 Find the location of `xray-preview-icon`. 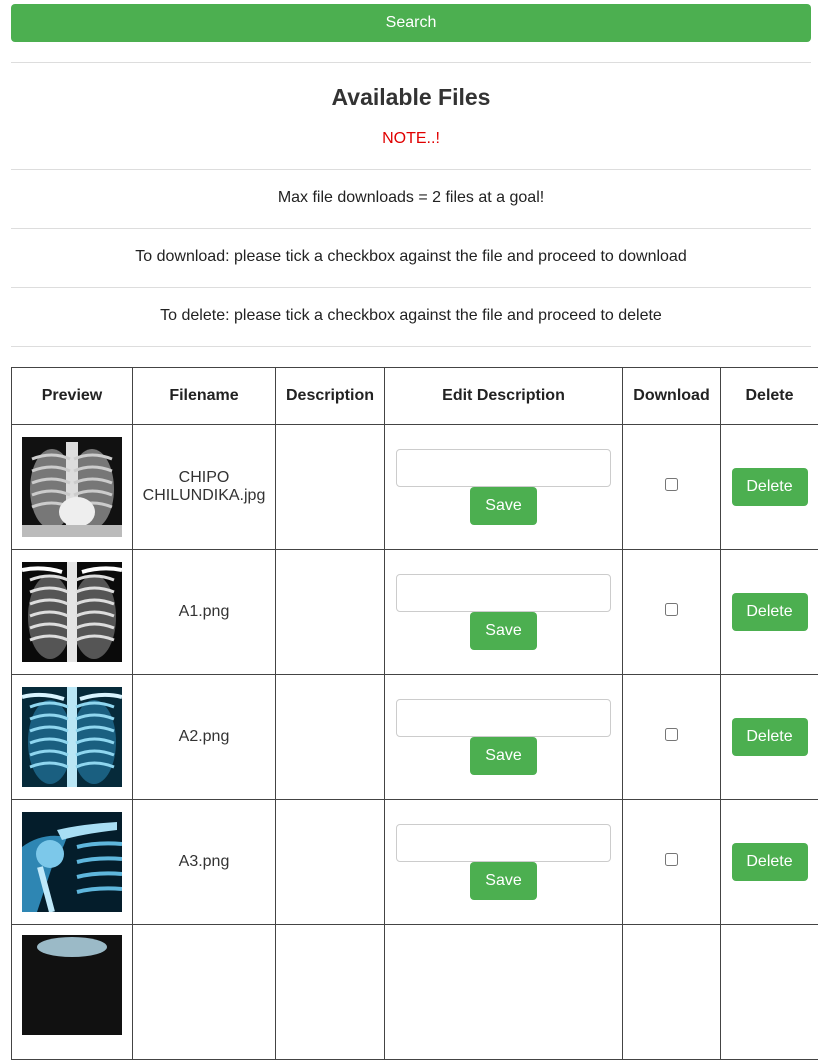

xray-preview-icon is located at coordinates (72, 985).